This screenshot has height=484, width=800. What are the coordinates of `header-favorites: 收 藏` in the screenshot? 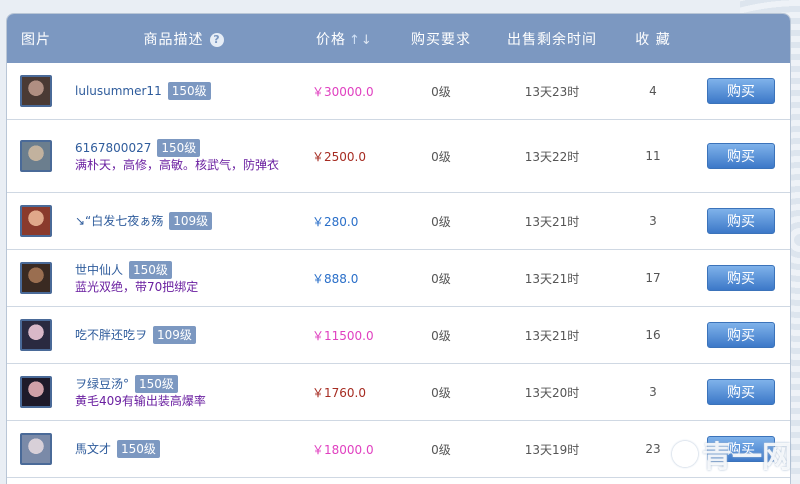 It's located at (653, 39).